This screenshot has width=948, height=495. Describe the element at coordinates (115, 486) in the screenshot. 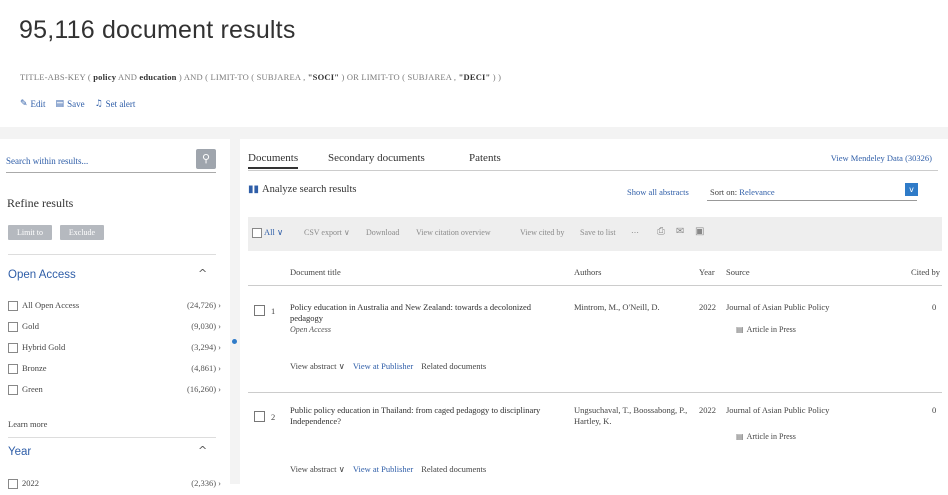

I see `facet-year-2022: 2022 (2,336) ›` at that location.